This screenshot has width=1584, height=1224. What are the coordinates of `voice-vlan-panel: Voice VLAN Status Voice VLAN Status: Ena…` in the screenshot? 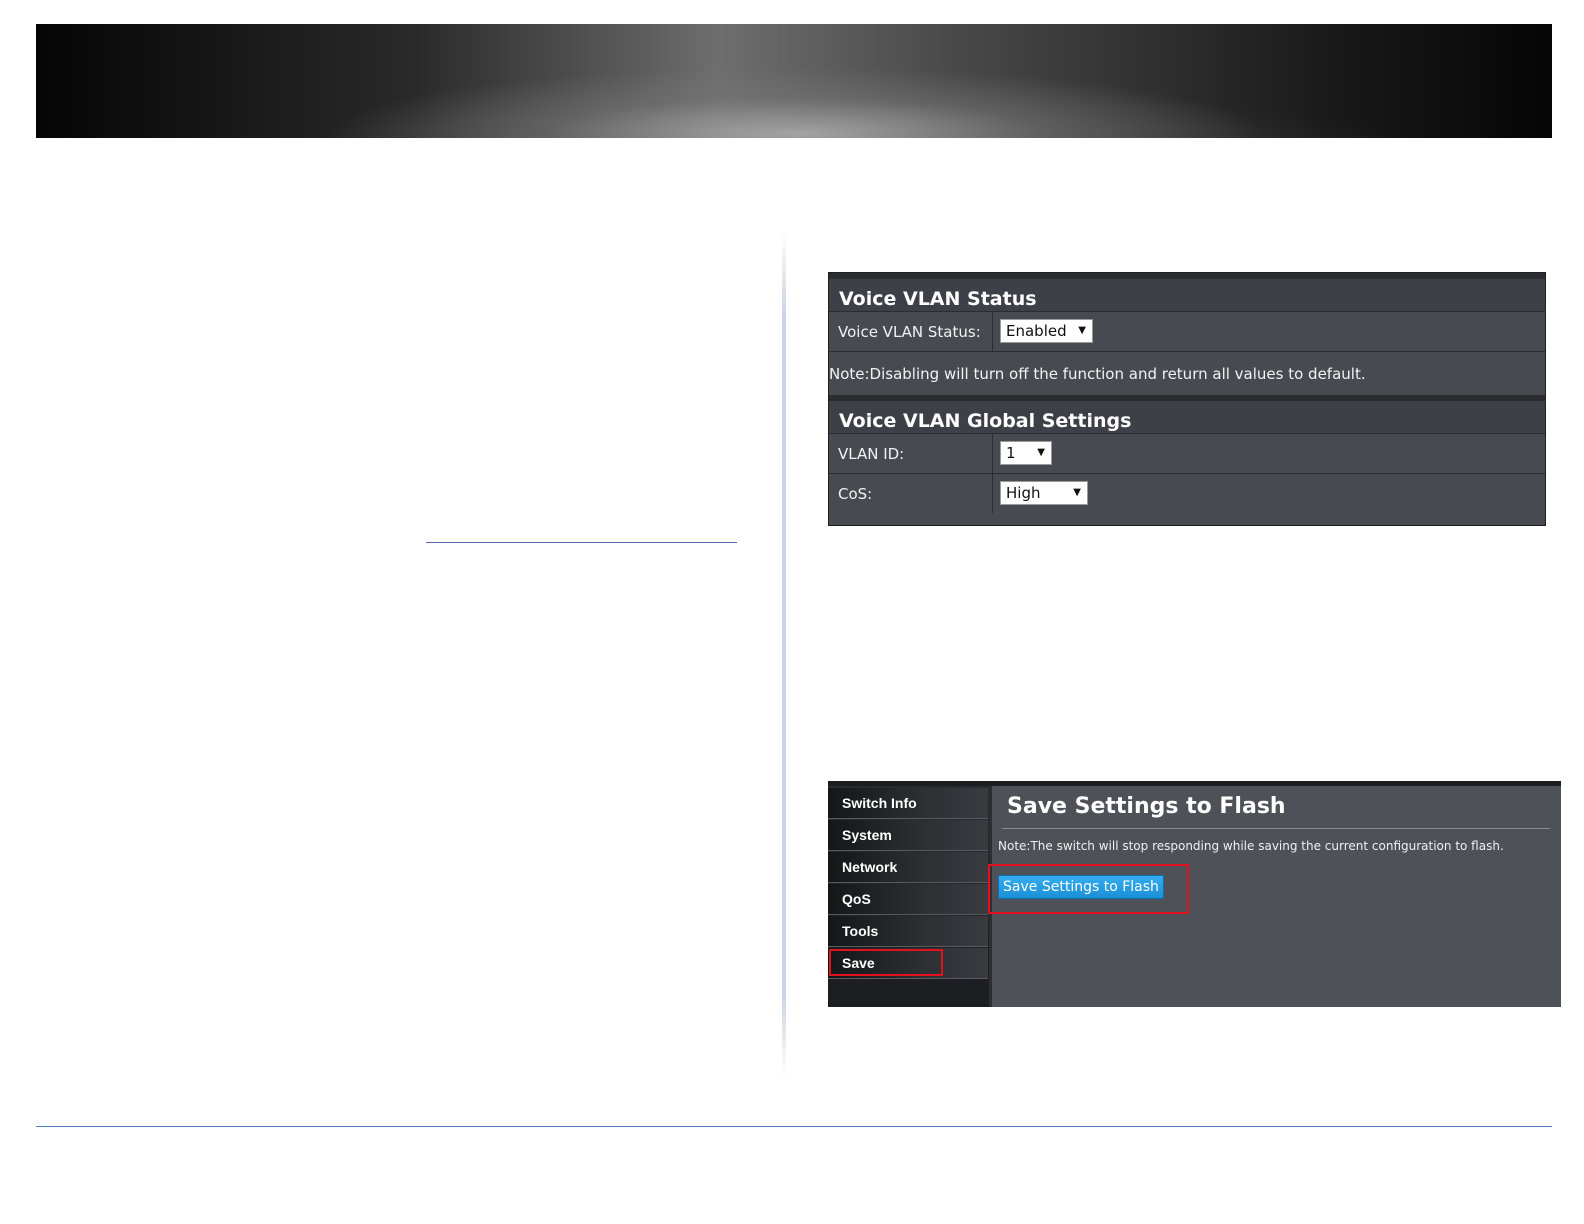 It's located at (1187, 399).